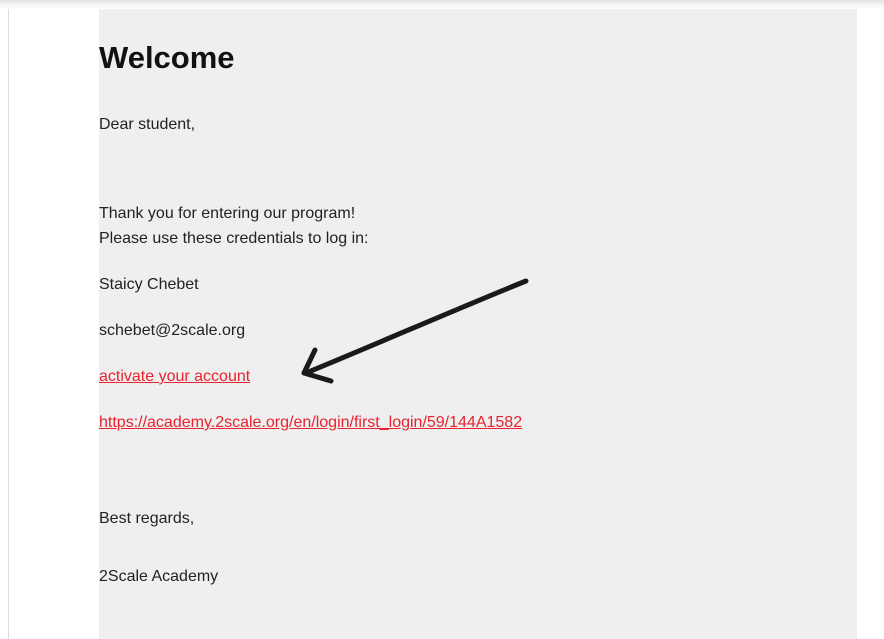 This screenshot has height=639, width=884. What do you see at coordinates (147, 518) in the screenshot?
I see `closing-text: Best regards,` at bounding box center [147, 518].